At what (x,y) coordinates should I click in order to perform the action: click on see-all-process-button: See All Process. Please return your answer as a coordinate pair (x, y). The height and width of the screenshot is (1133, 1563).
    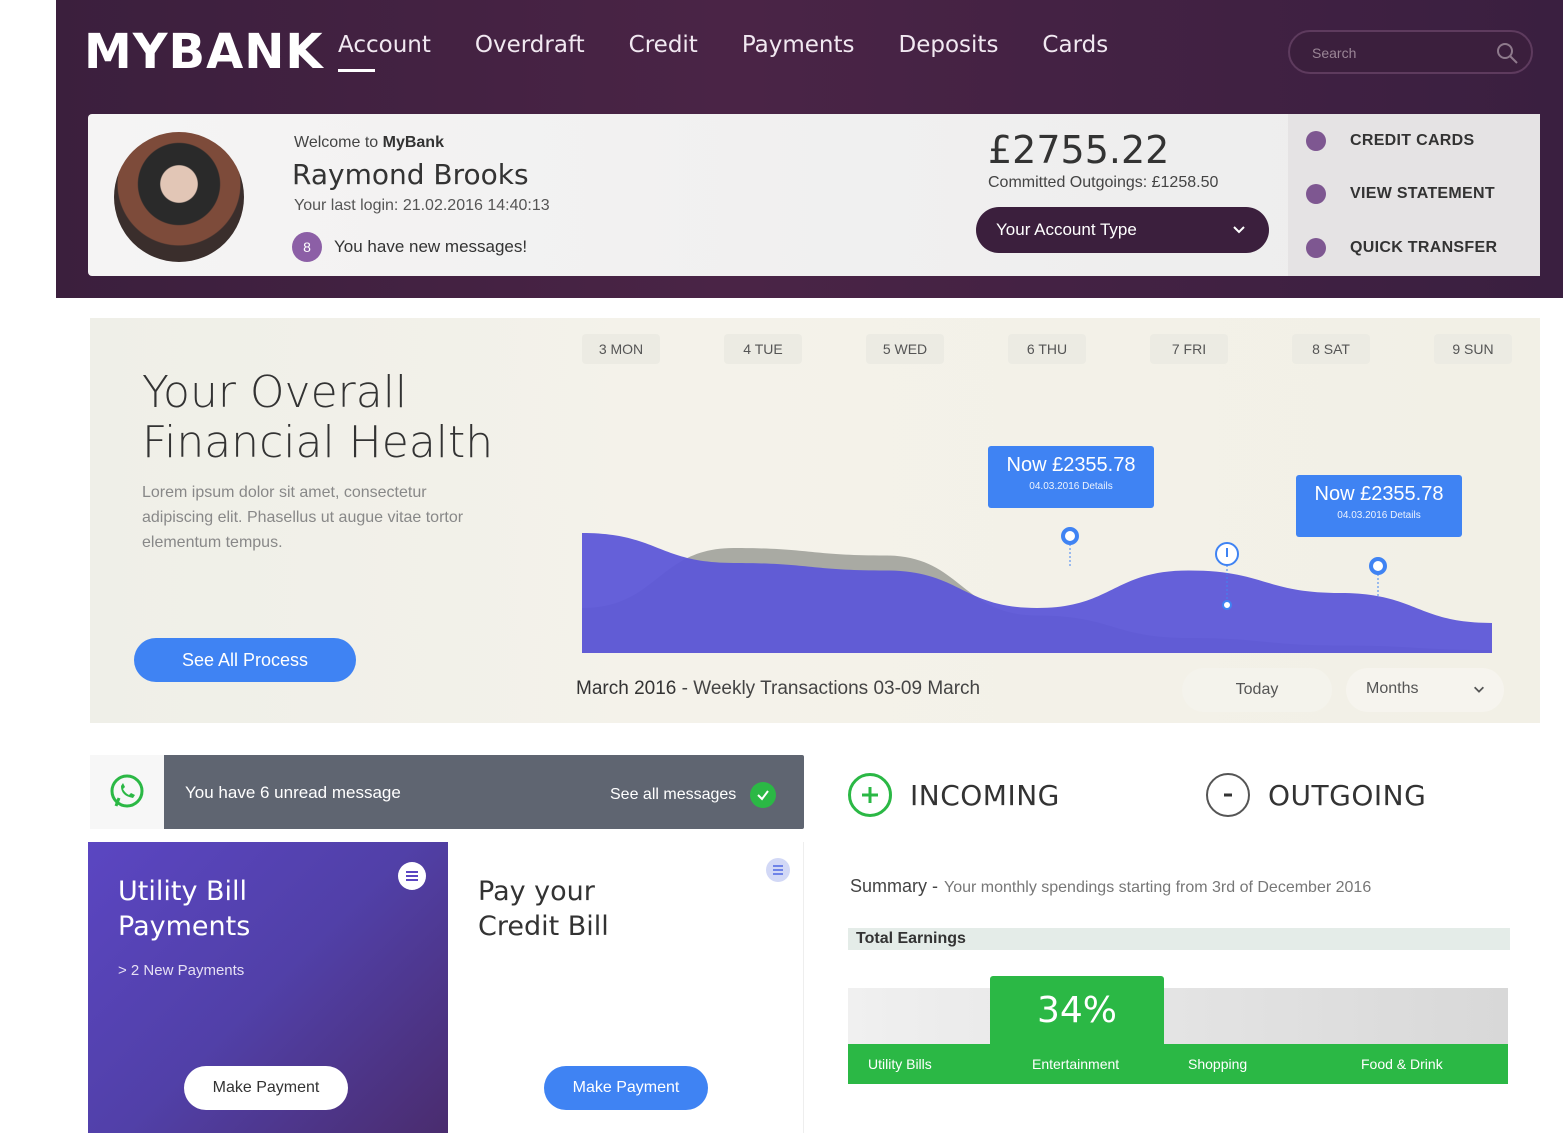
    Looking at the image, I should click on (245, 660).